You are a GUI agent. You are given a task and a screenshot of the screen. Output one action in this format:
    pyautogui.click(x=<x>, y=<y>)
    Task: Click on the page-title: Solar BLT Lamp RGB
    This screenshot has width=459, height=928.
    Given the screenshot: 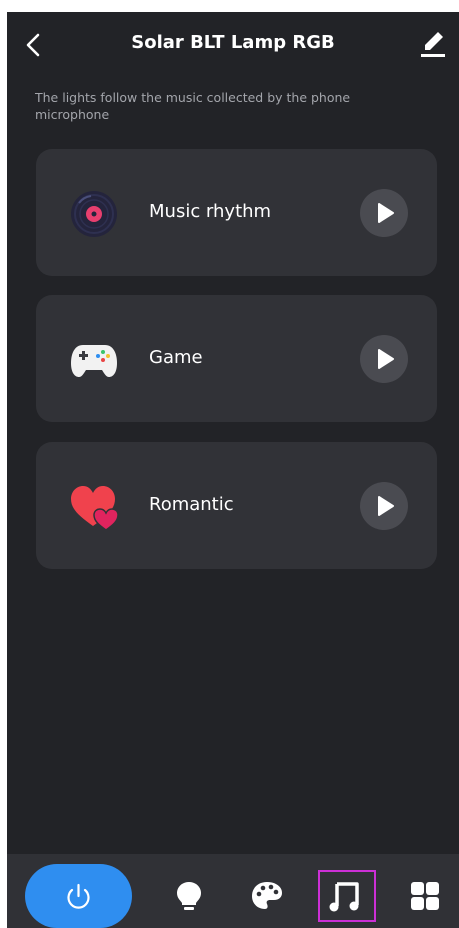 What is the action you would take?
    pyautogui.click(x=233, y=42)
    